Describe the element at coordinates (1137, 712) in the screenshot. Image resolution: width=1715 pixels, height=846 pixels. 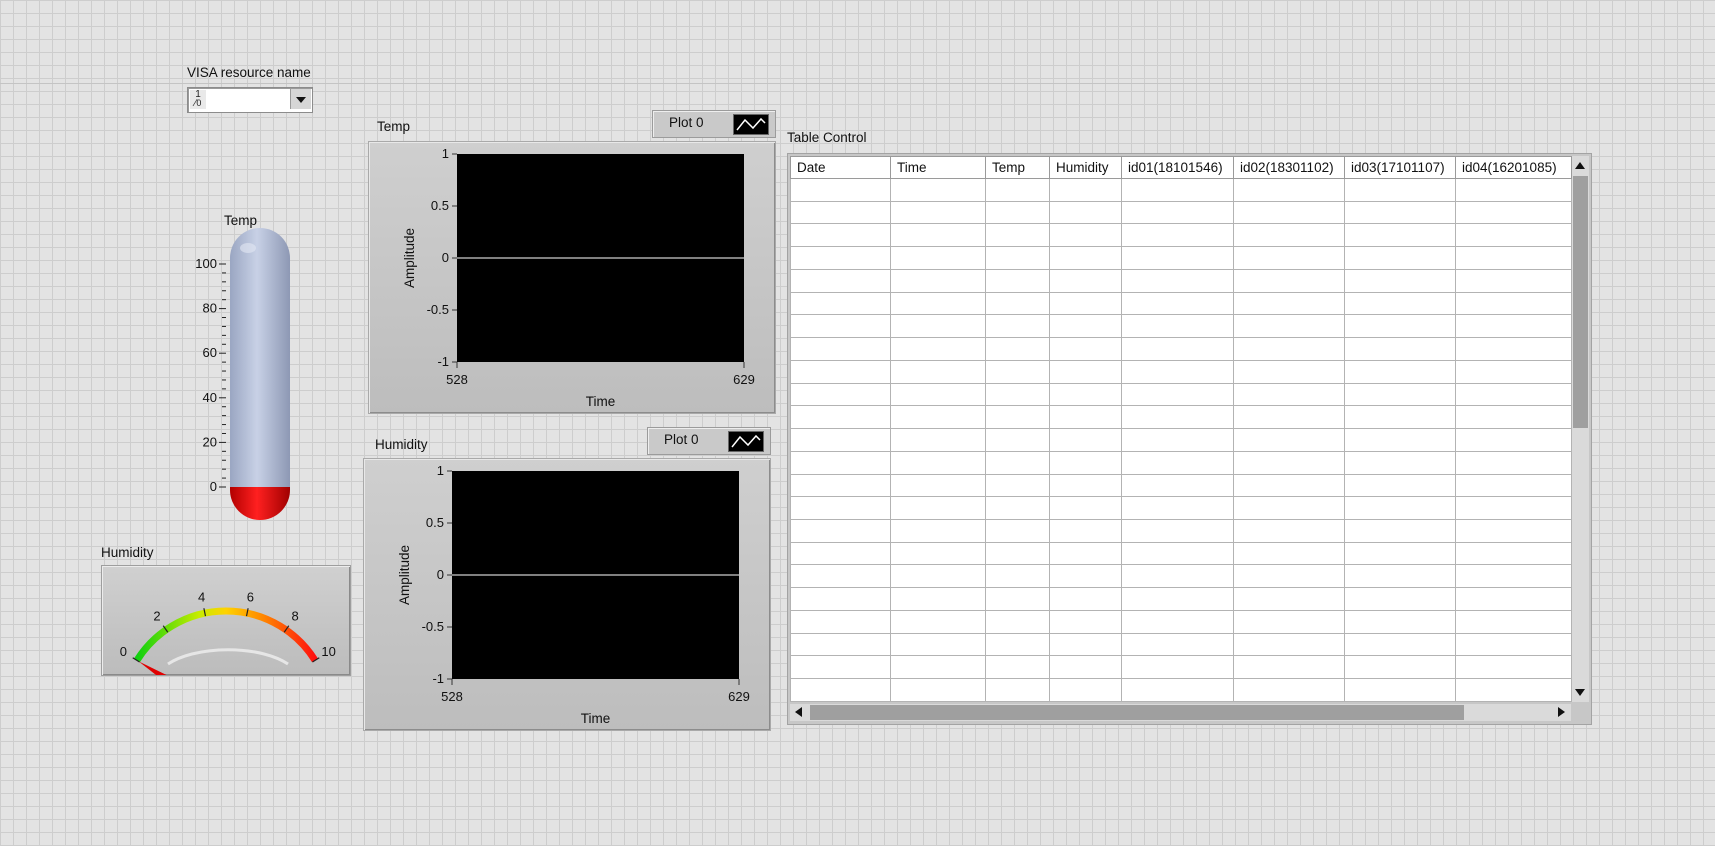
I see `horizontal-scroll-thumb` at that location.